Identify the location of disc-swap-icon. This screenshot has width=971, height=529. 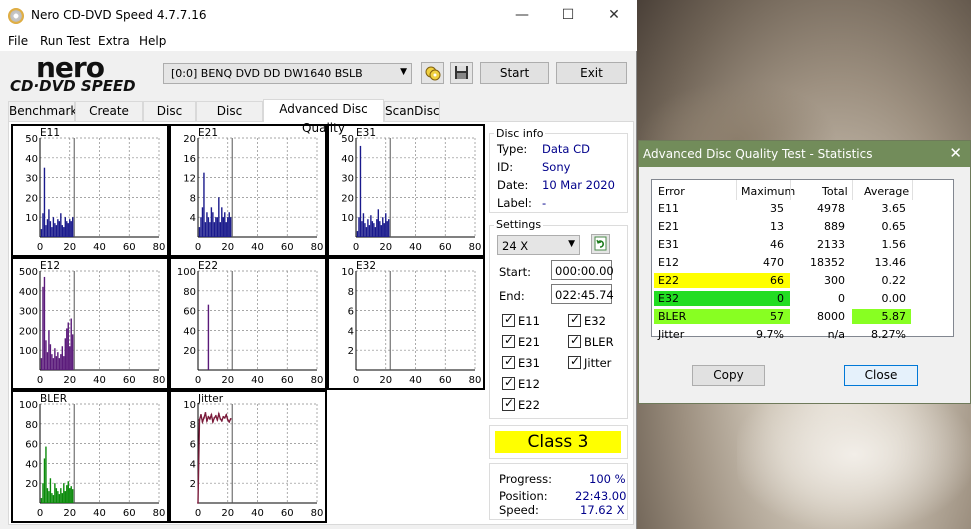
(433, 73).